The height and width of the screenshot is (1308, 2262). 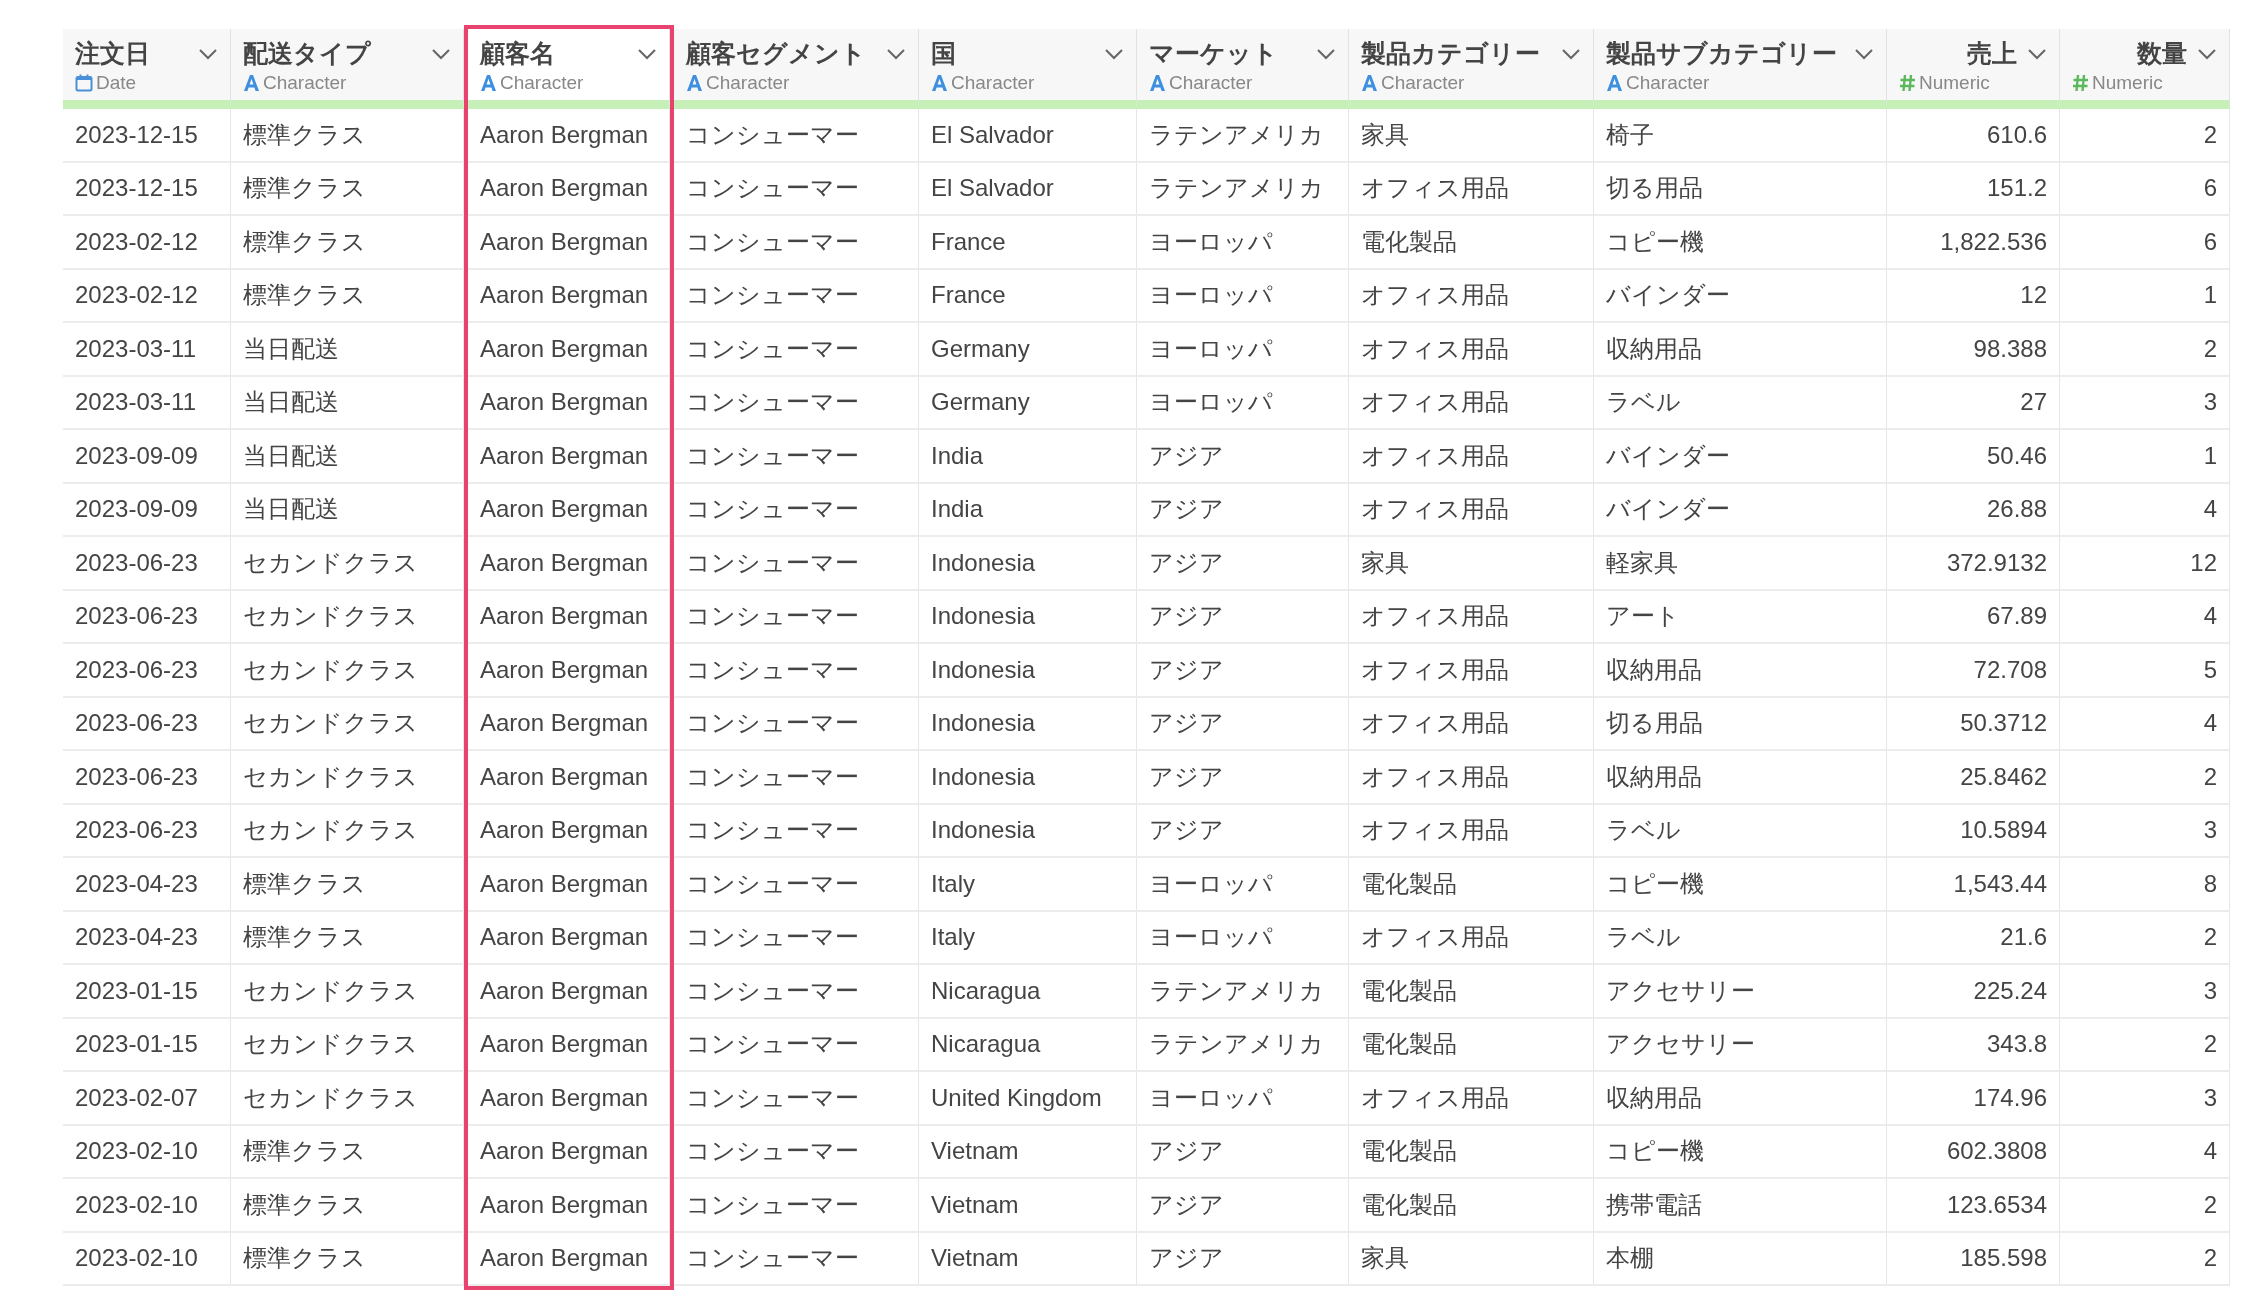 I want to click on column-header: 顧客名 Character, so click(x=569, y=69).